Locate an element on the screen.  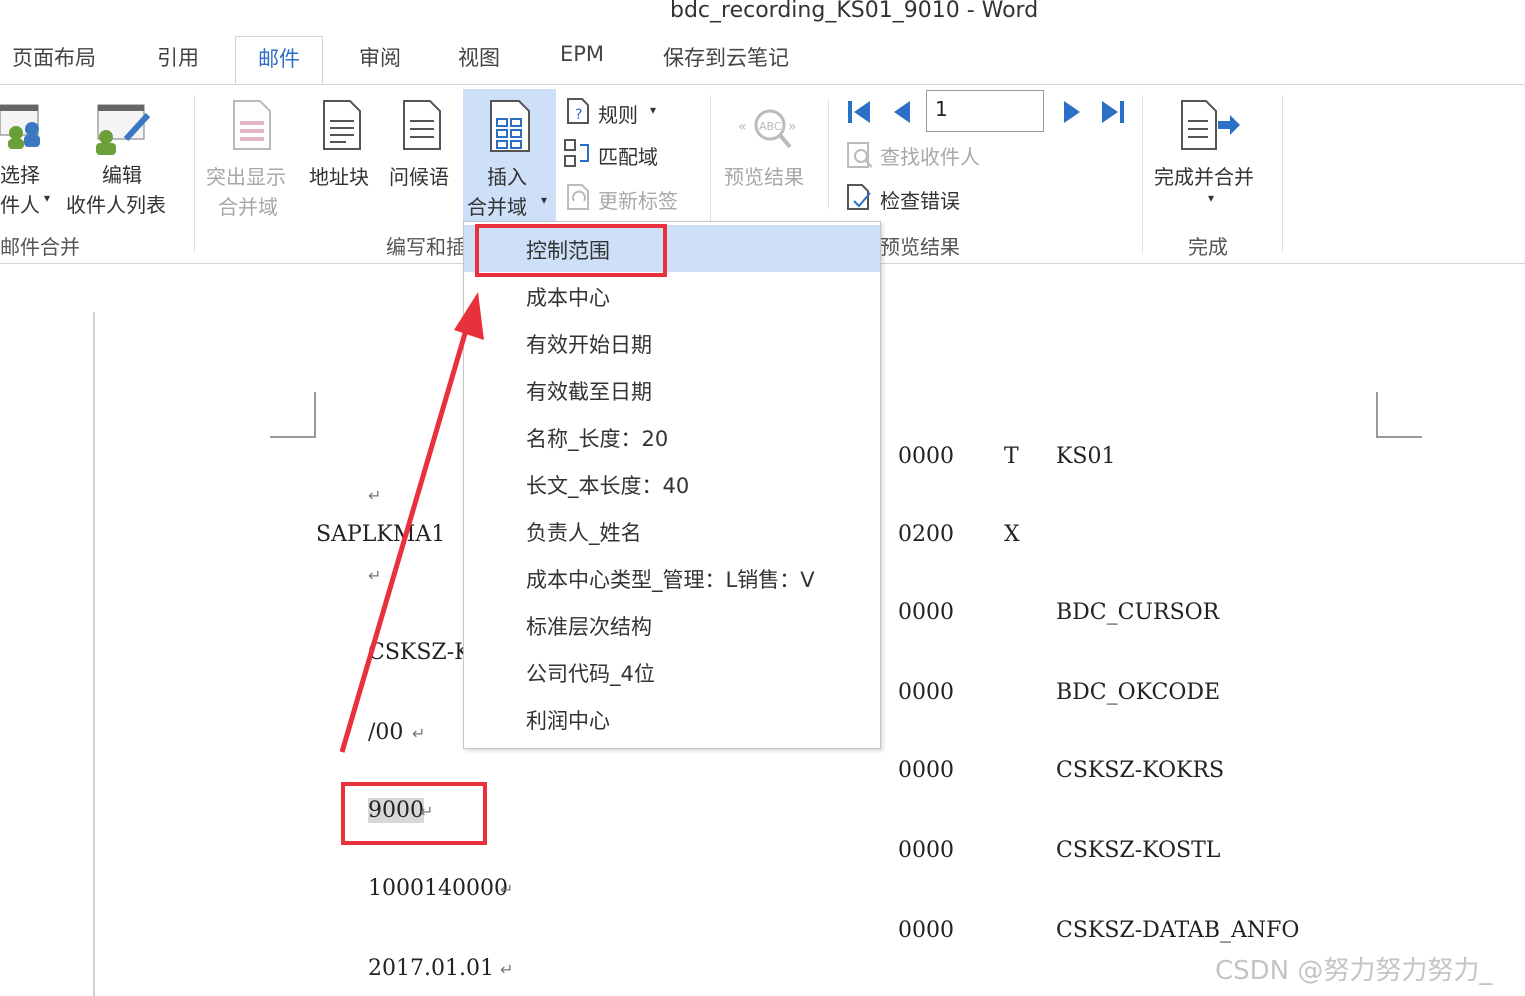
annotation-arrow is located at coordinates (411, 522).